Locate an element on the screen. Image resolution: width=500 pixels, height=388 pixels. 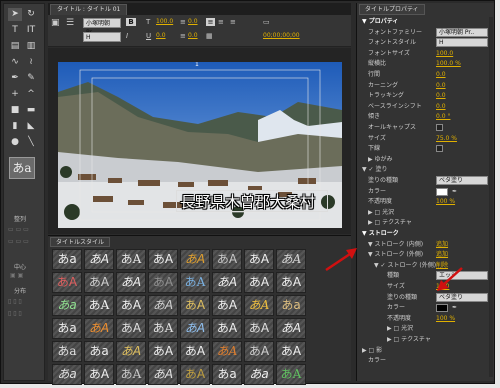
path-type-tool-icon: ∿ is located at coordinates (15, 62).